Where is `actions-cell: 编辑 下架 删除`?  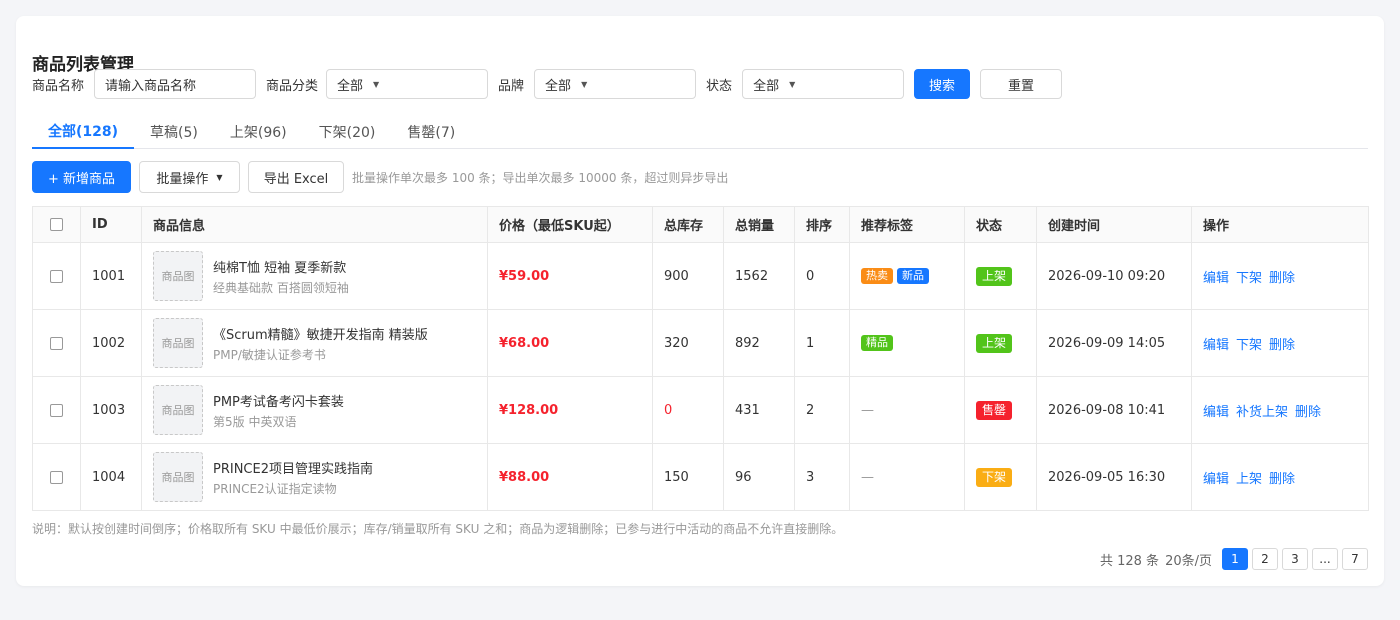
actions-cell: 编辑 下架 删除 is located at coordinates (1280, 276).